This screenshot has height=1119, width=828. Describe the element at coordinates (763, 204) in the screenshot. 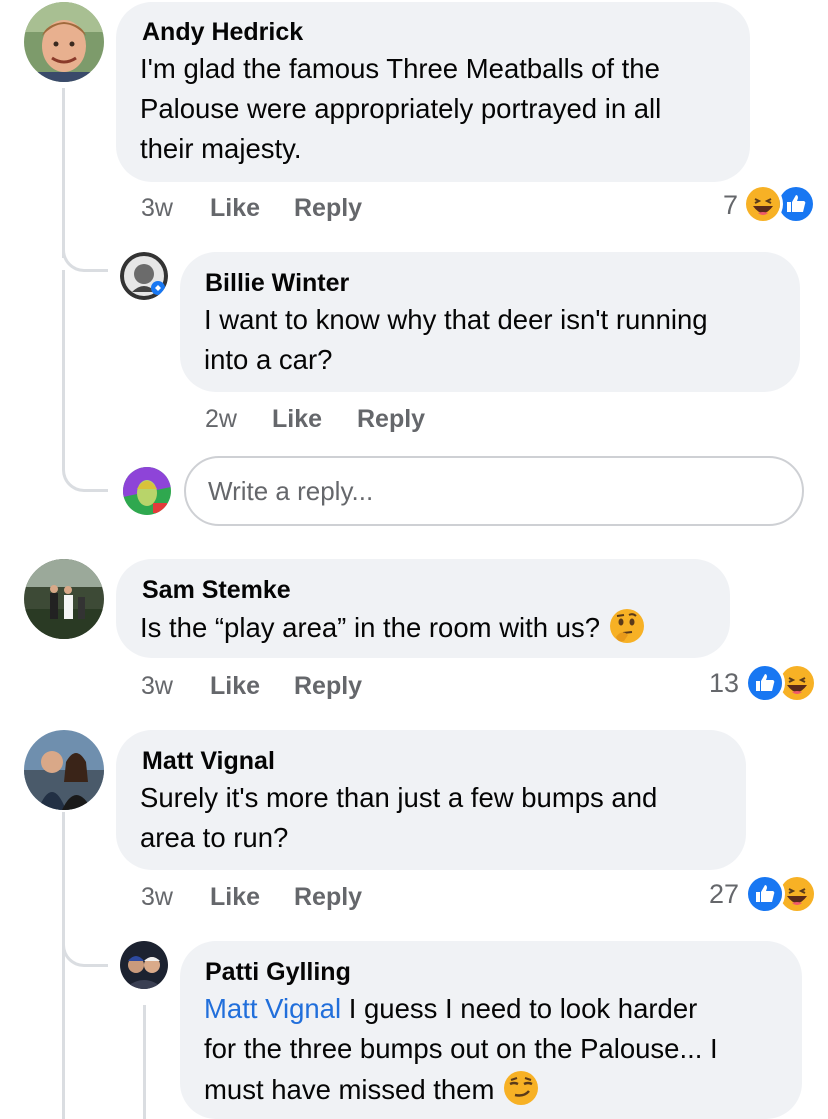

I see `haha-icon` at that location.